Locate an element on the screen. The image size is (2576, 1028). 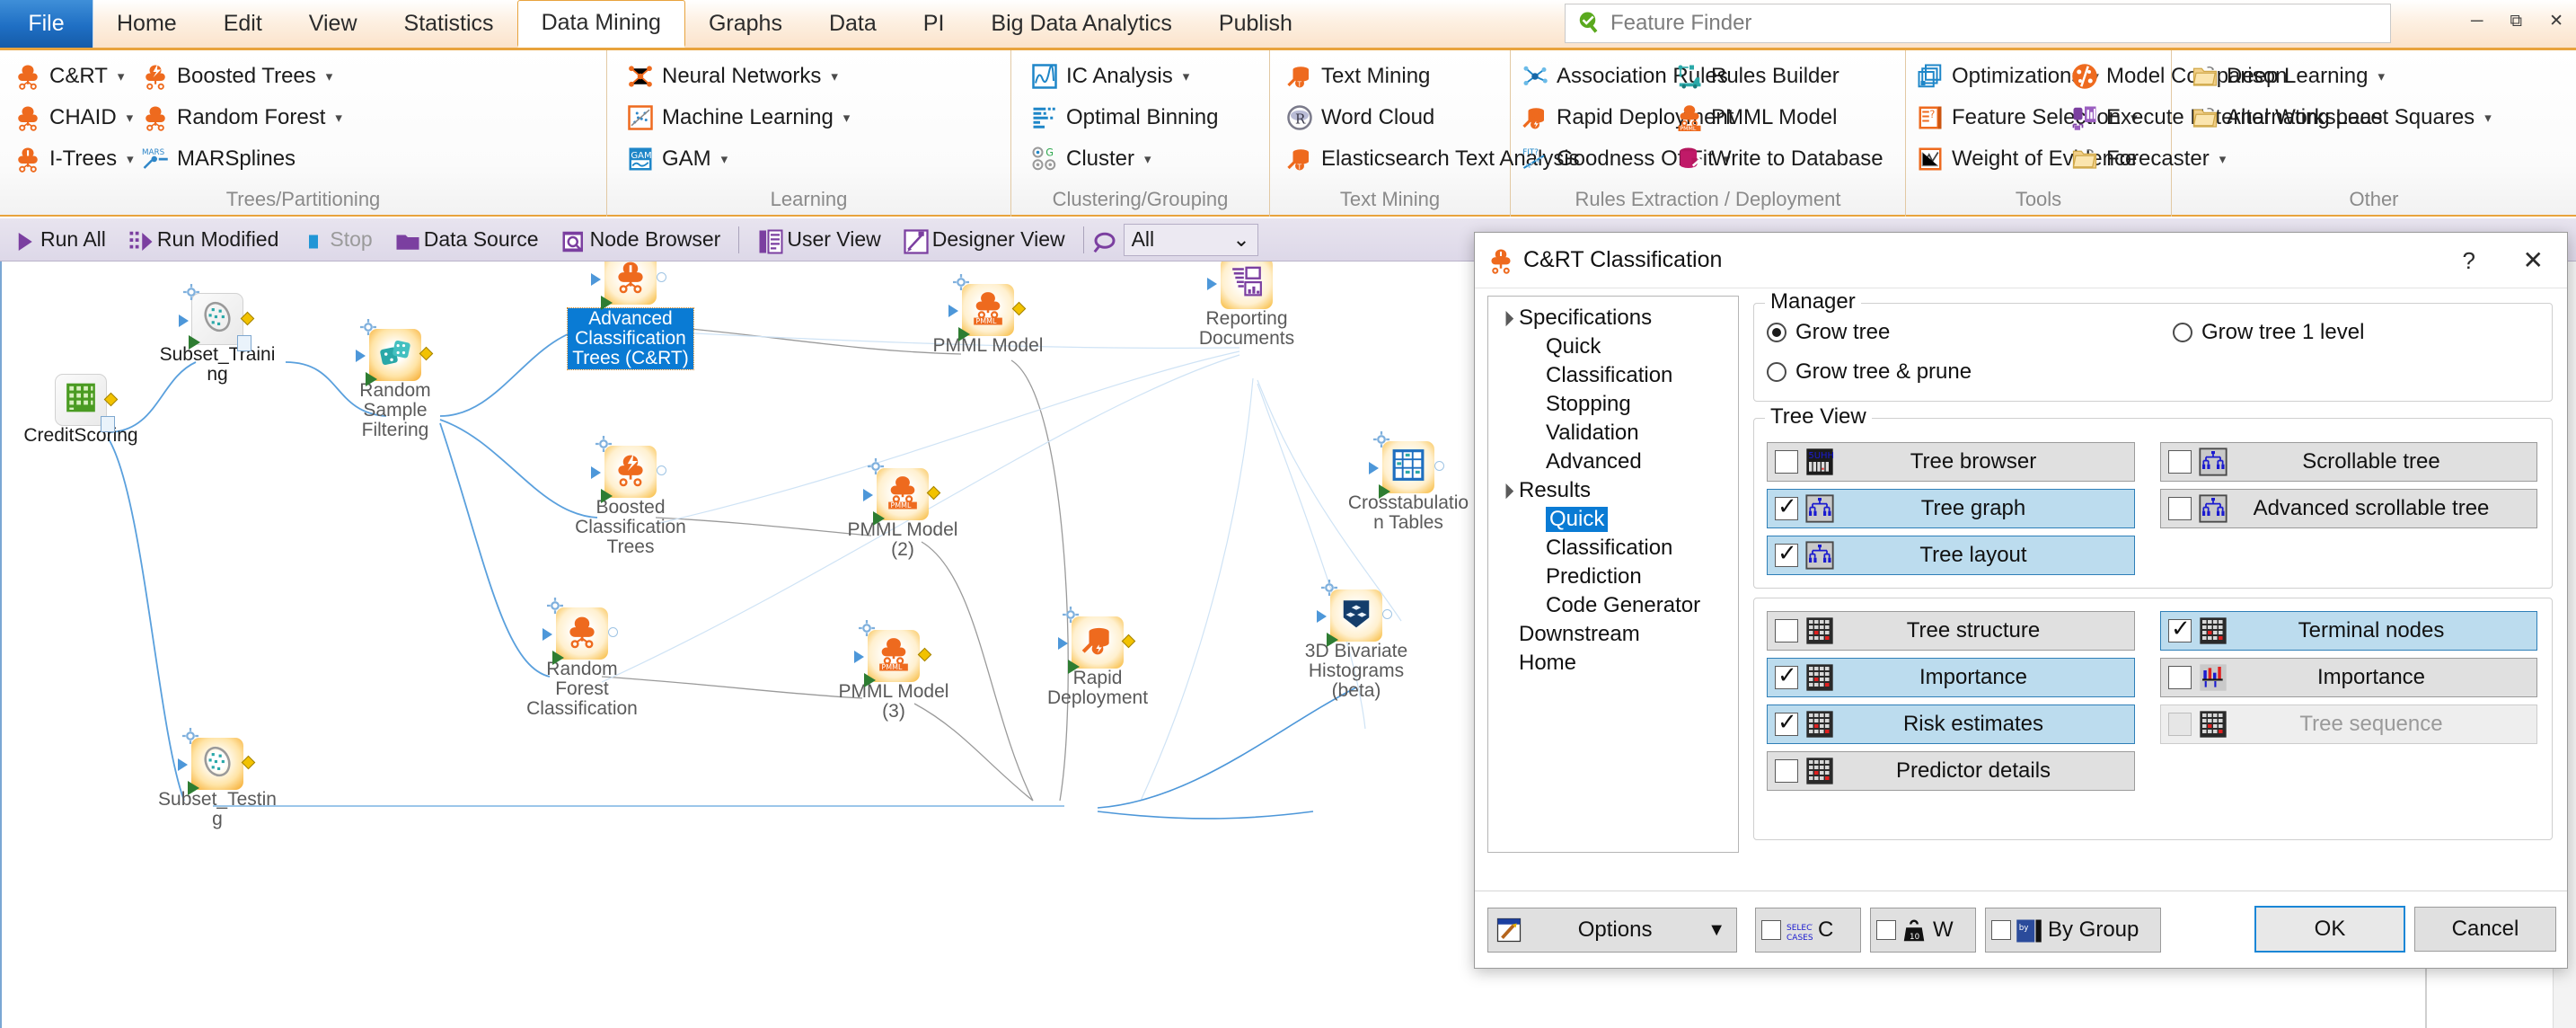
workflow-node-subset-testing: Subset_Testing is located at coordinates (217, 779).